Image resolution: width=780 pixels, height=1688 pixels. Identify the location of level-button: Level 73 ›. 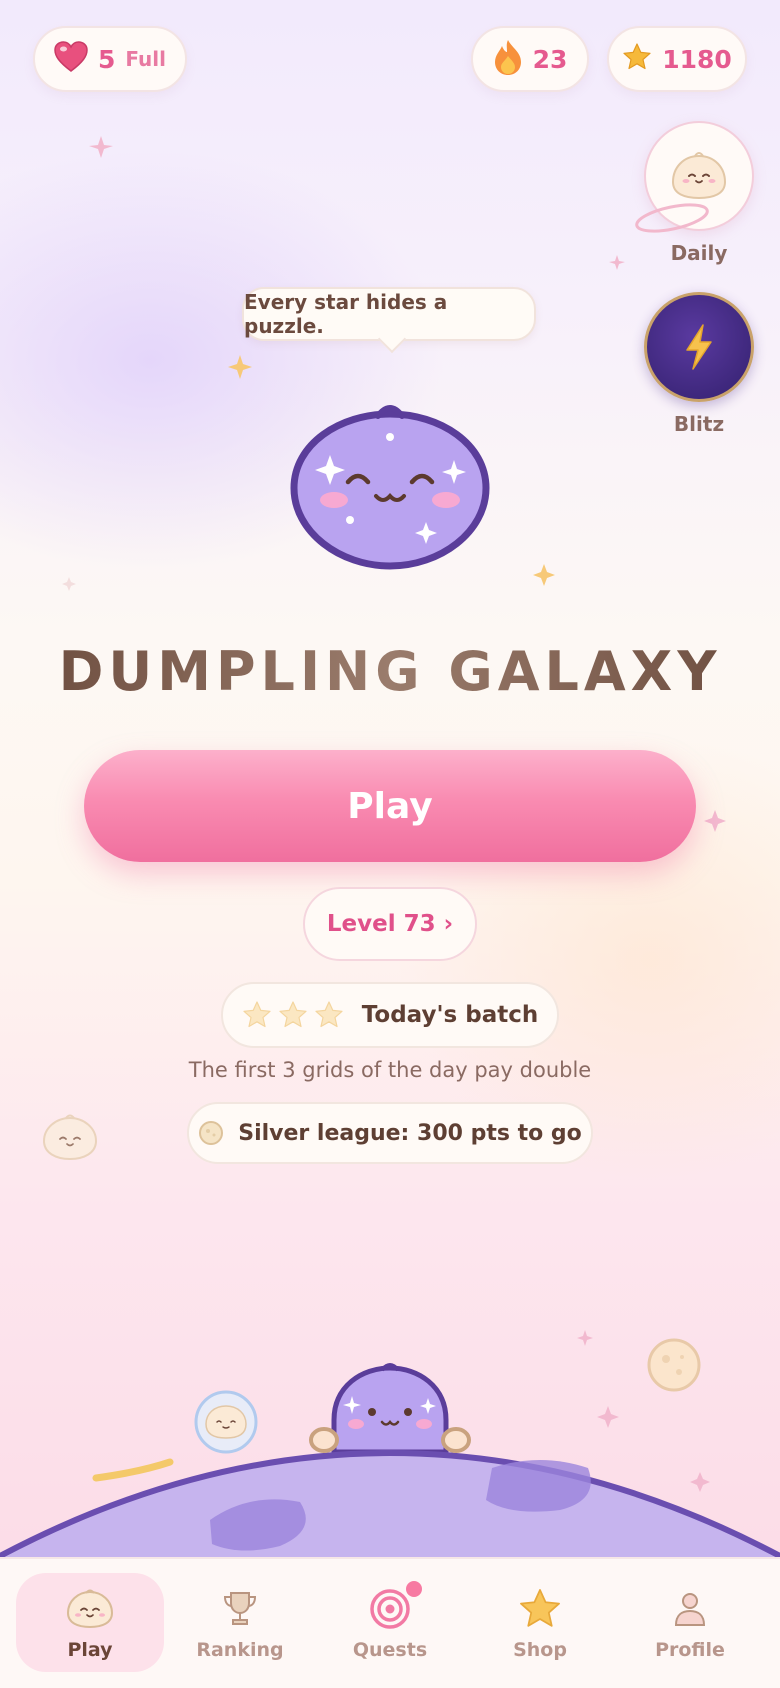
(390, 924).